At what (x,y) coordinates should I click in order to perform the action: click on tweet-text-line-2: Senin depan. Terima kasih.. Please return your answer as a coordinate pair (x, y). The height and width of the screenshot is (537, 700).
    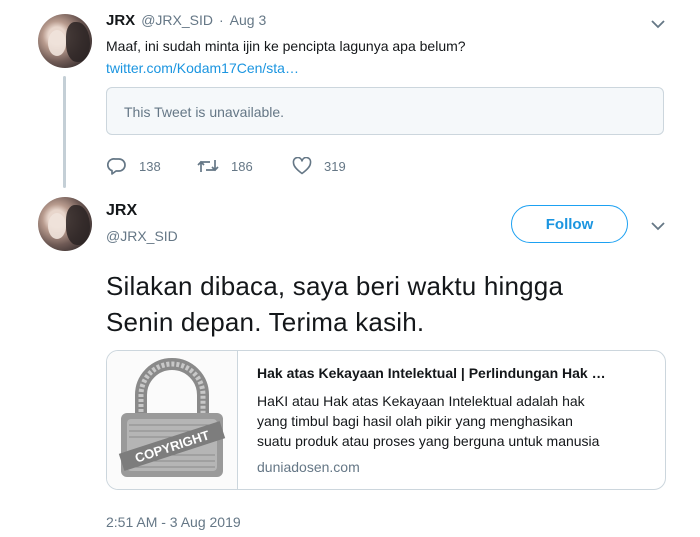
    Looking at the image, I should click on (265, 322).